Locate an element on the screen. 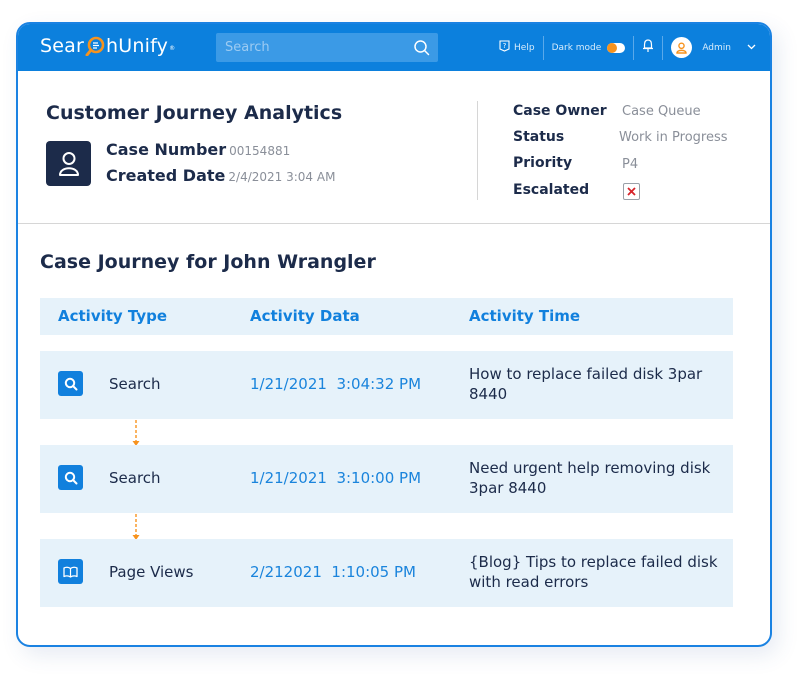  activity-data: 1/21/2021 3:10:00 PM is located at coordinates (336, 478).